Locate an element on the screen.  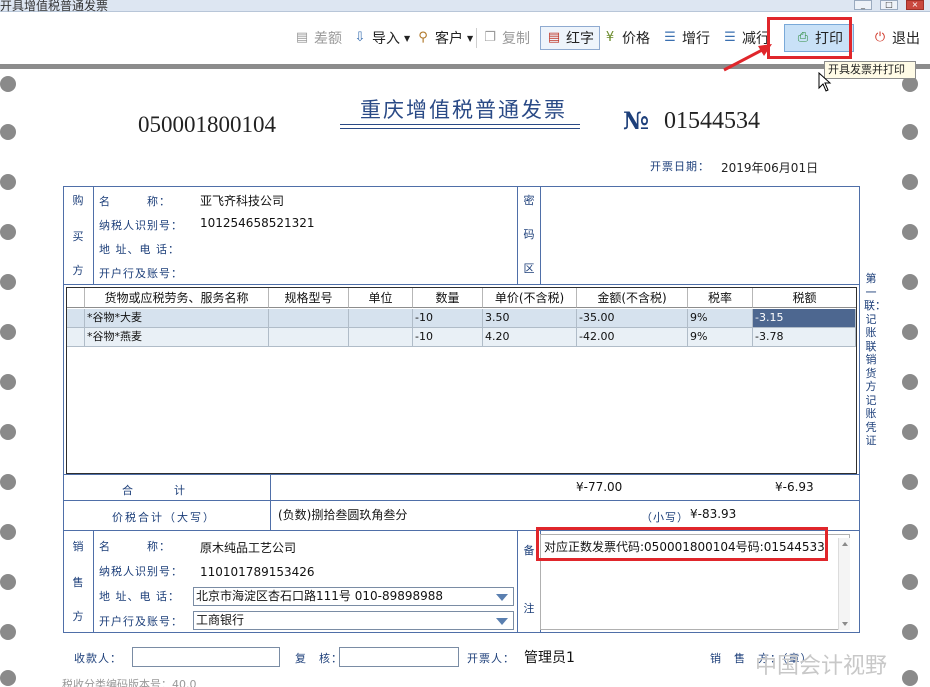
buyer-taxid: 101254658521321 is located at coordinates (257, 223).